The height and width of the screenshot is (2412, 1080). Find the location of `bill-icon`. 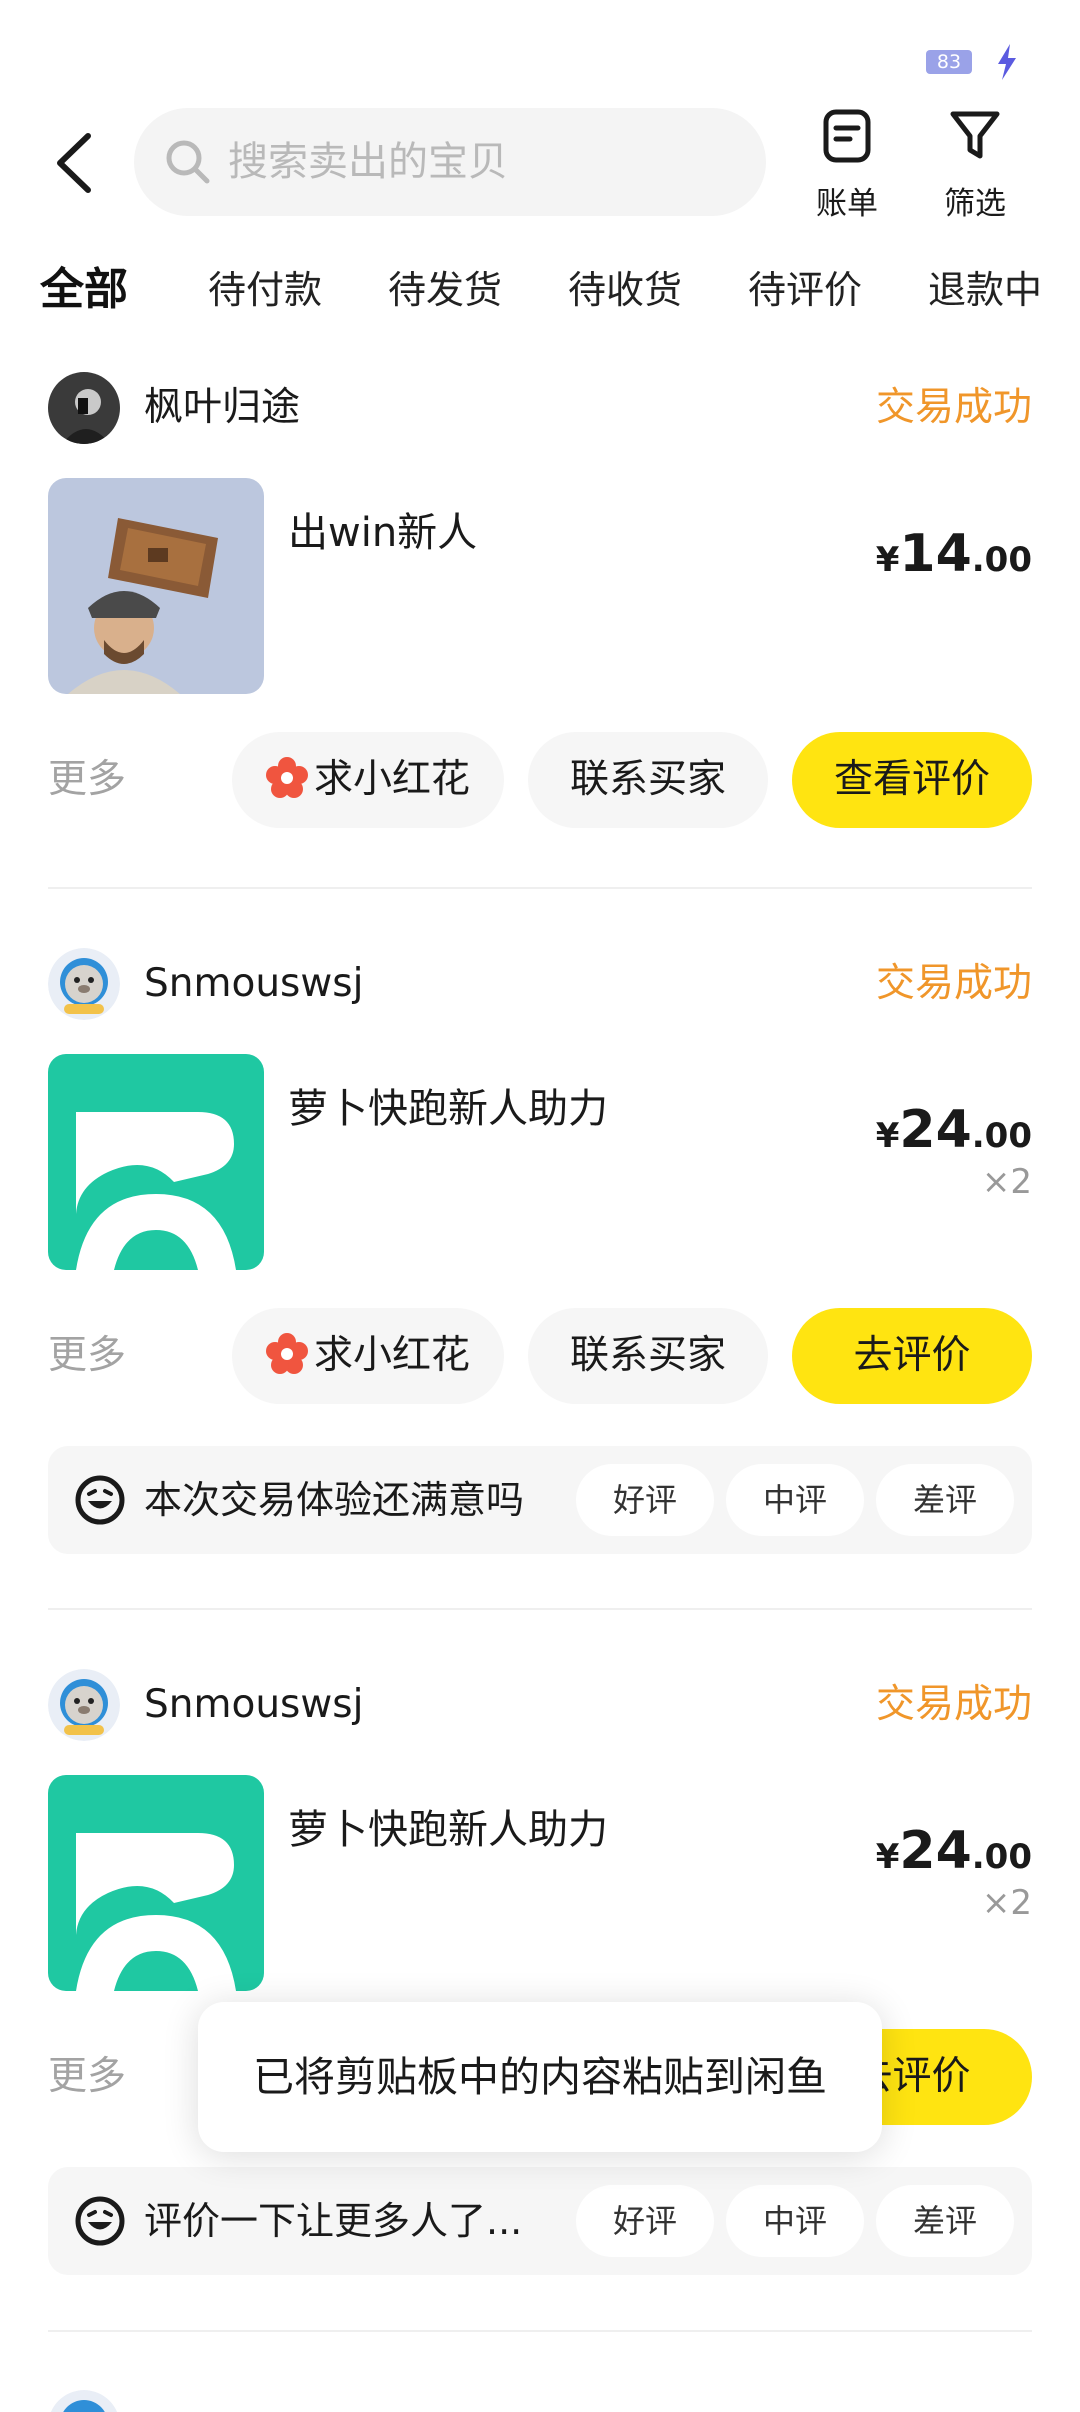

bill-icon is located at coordinates (847, 136).